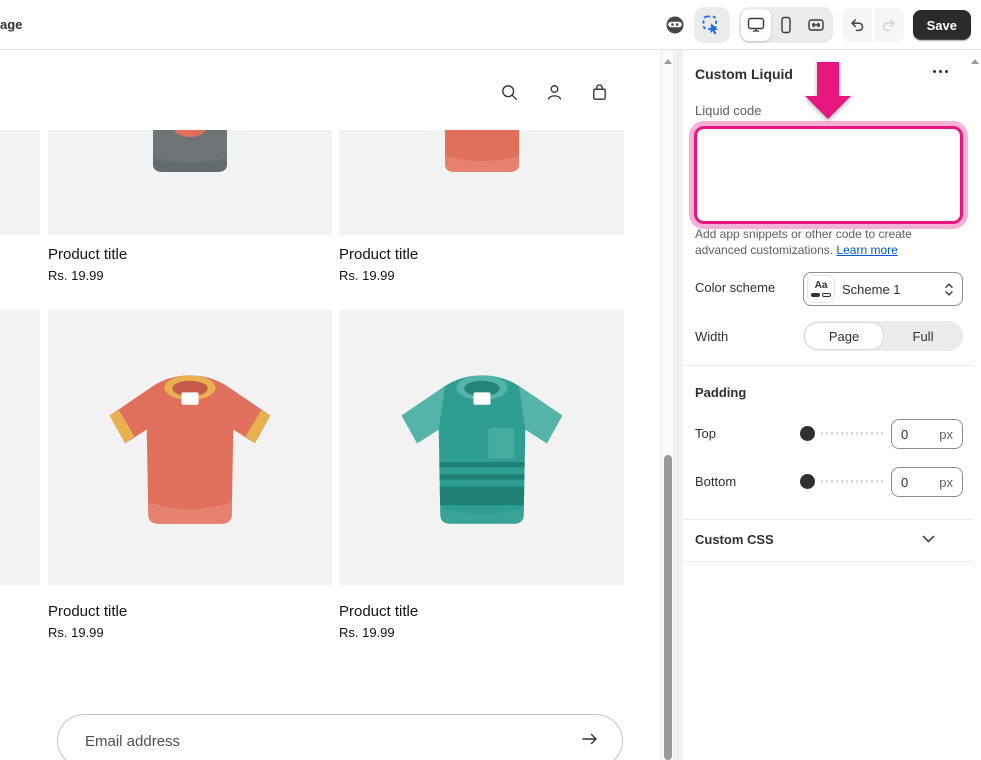 The height and width of the screenshot is (760, 981). I want to click on custom-css-section-toggle: Custom CSS, so click(828, 540).